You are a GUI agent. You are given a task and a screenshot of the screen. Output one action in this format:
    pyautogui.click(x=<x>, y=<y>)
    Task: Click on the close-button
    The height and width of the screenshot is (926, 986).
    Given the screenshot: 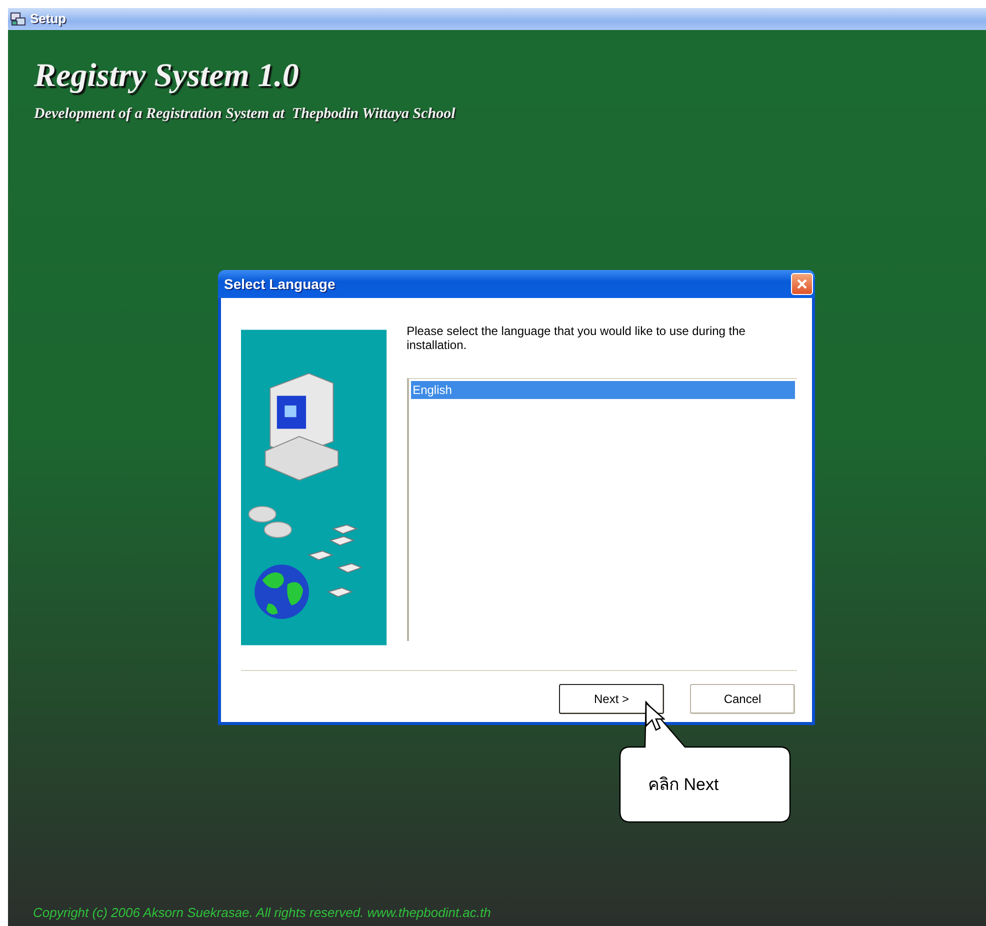 What is the action you would take?
    pyautogui.click(x=802, y=284)
    